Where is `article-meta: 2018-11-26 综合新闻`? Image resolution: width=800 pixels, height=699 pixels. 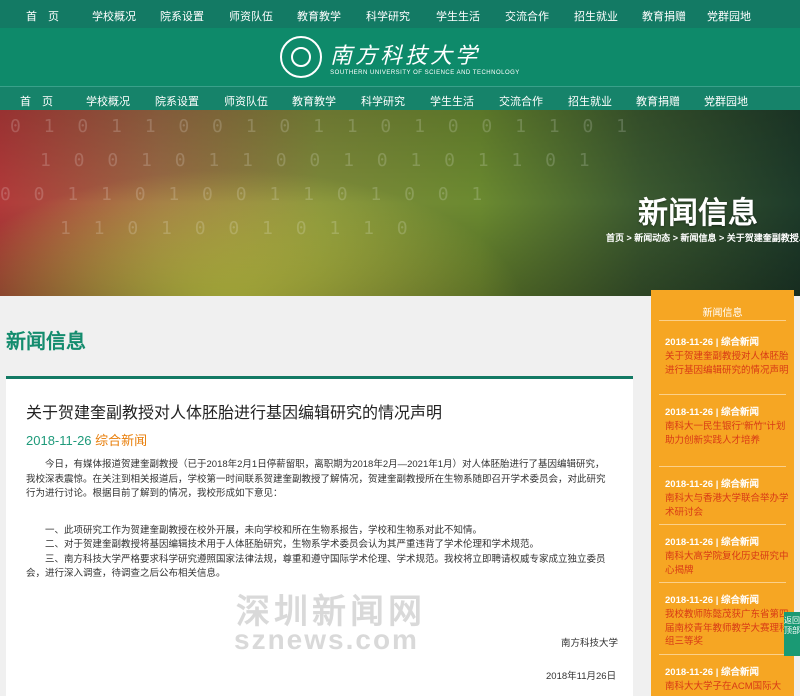 article-meta: 2018-11-26 综合新闻 is located at coordinates (86, 439).